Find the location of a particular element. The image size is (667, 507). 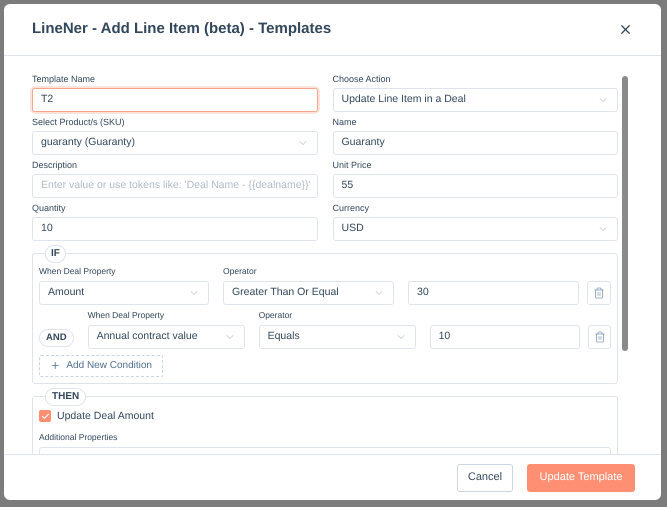

input-field: 55 is located at coordinates (475, 186).